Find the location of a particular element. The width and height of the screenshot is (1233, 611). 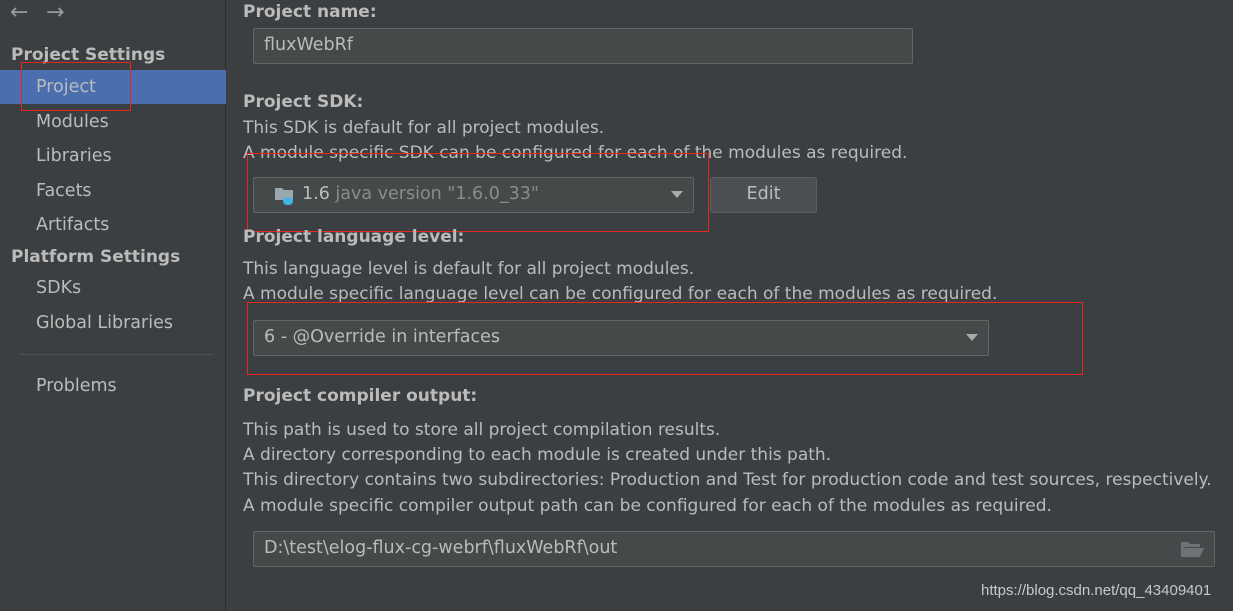

sidebar-item-problems: Problems is located at coordinates (113, 386).